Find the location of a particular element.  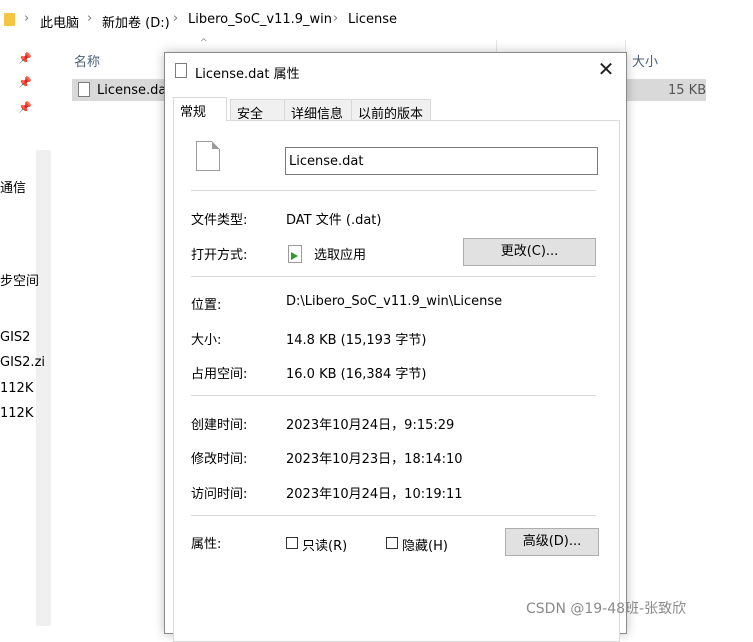

size-value: 14.8 KB (15,193 字节) is located at coordinates (356, 340).